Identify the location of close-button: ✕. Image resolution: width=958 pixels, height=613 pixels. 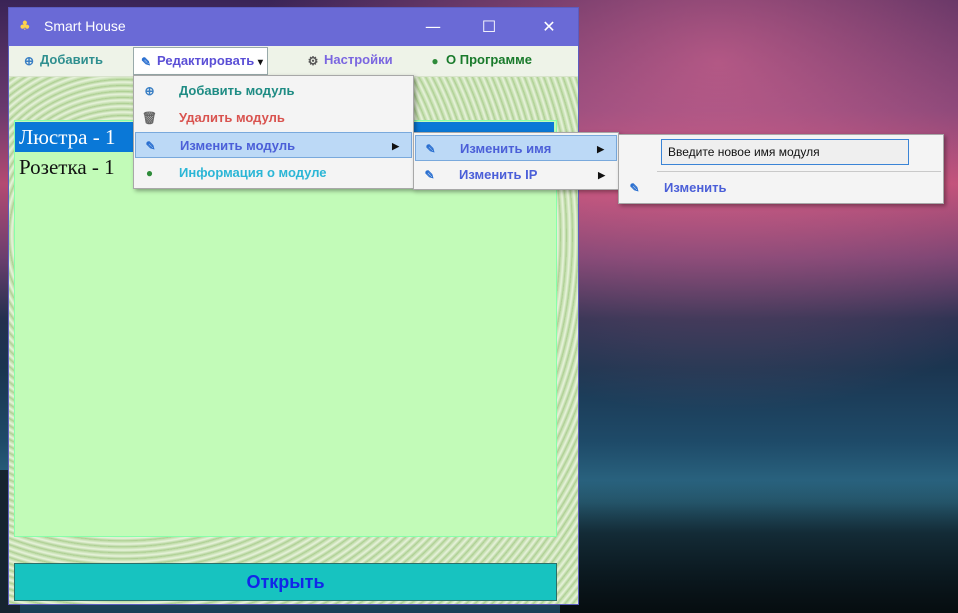
(549, 27).